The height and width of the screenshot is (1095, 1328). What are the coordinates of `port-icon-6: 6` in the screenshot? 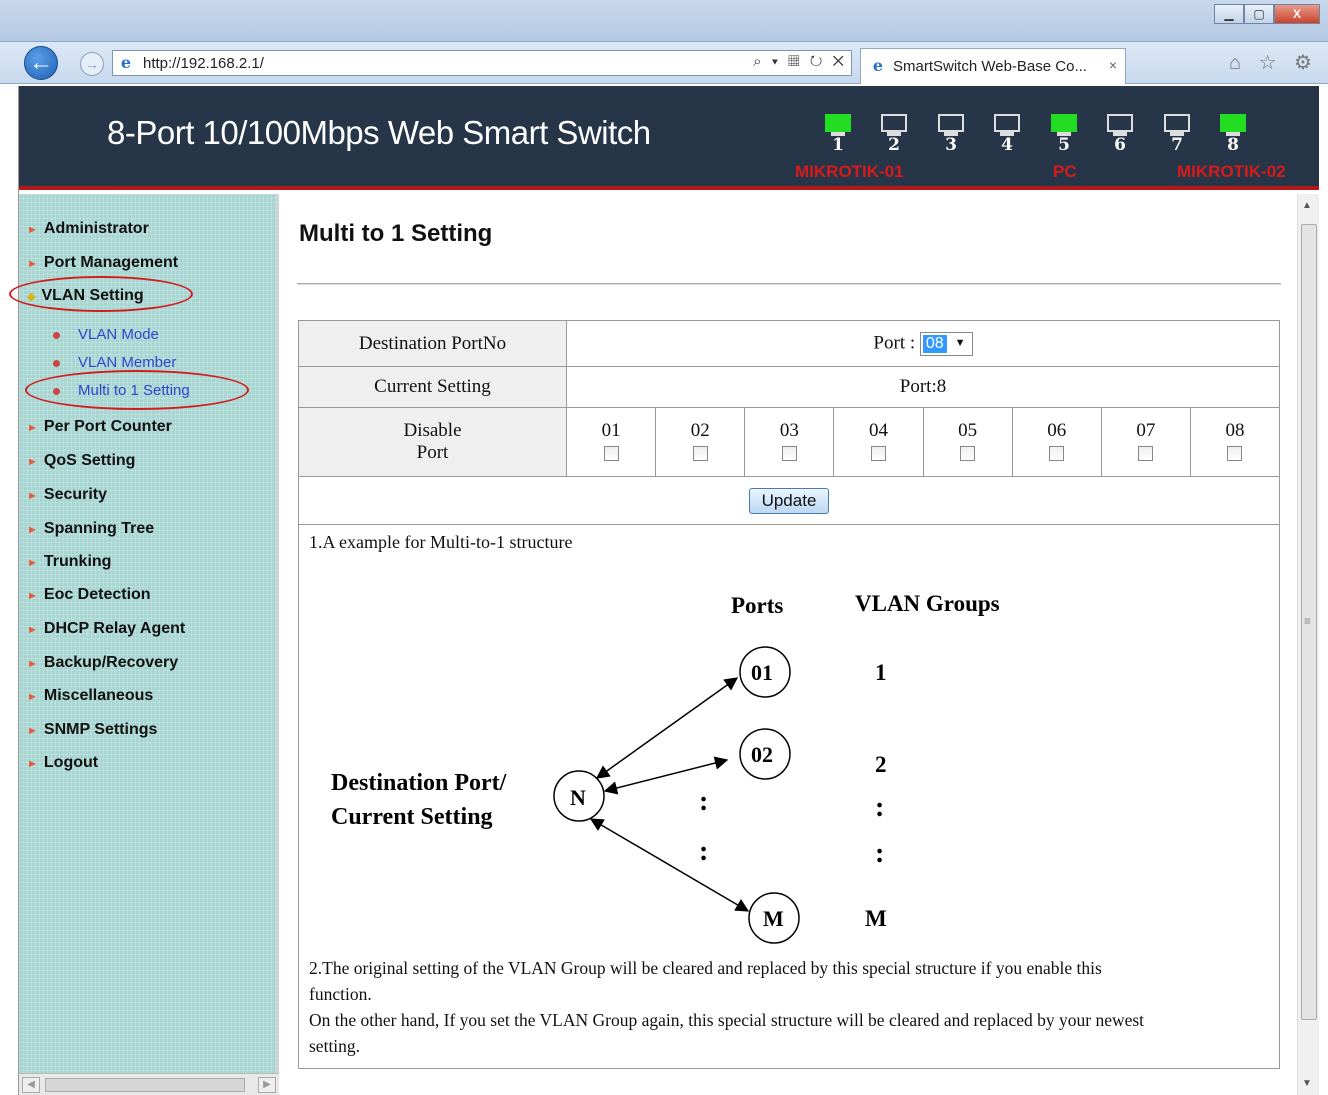 It's located at (1120, 134).